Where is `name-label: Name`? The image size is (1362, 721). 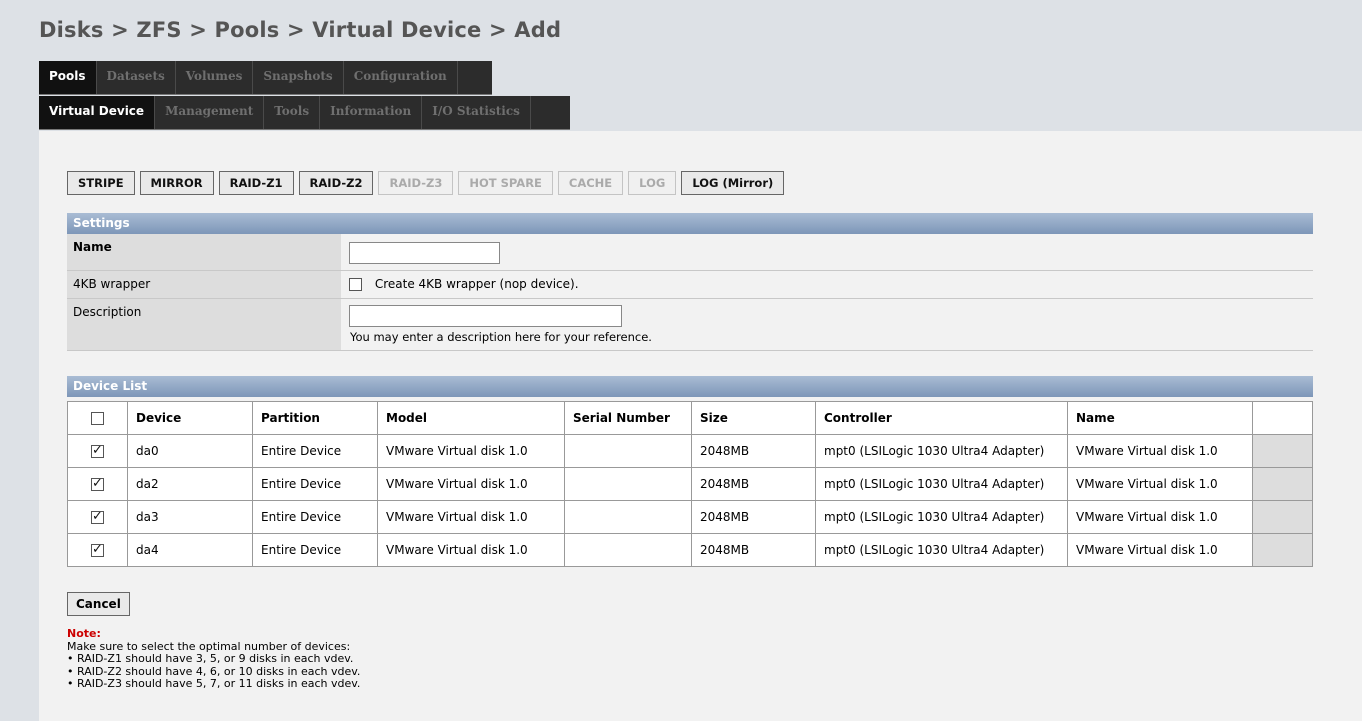 name-label: Name is located at coordinates (204, 252).